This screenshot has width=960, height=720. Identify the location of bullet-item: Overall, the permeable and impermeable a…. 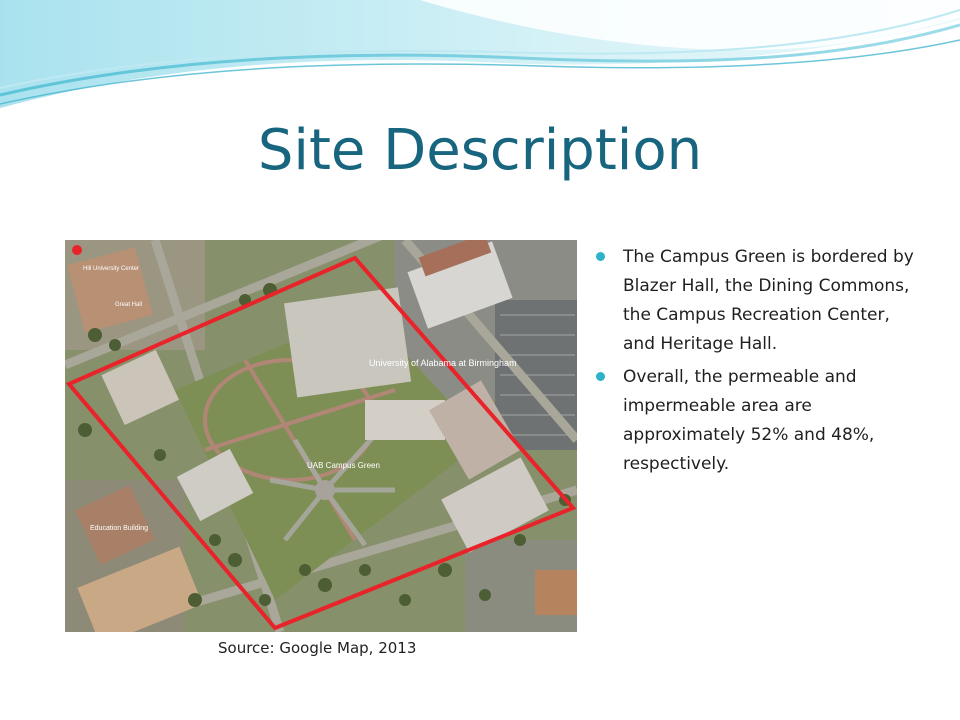
(756, 421).